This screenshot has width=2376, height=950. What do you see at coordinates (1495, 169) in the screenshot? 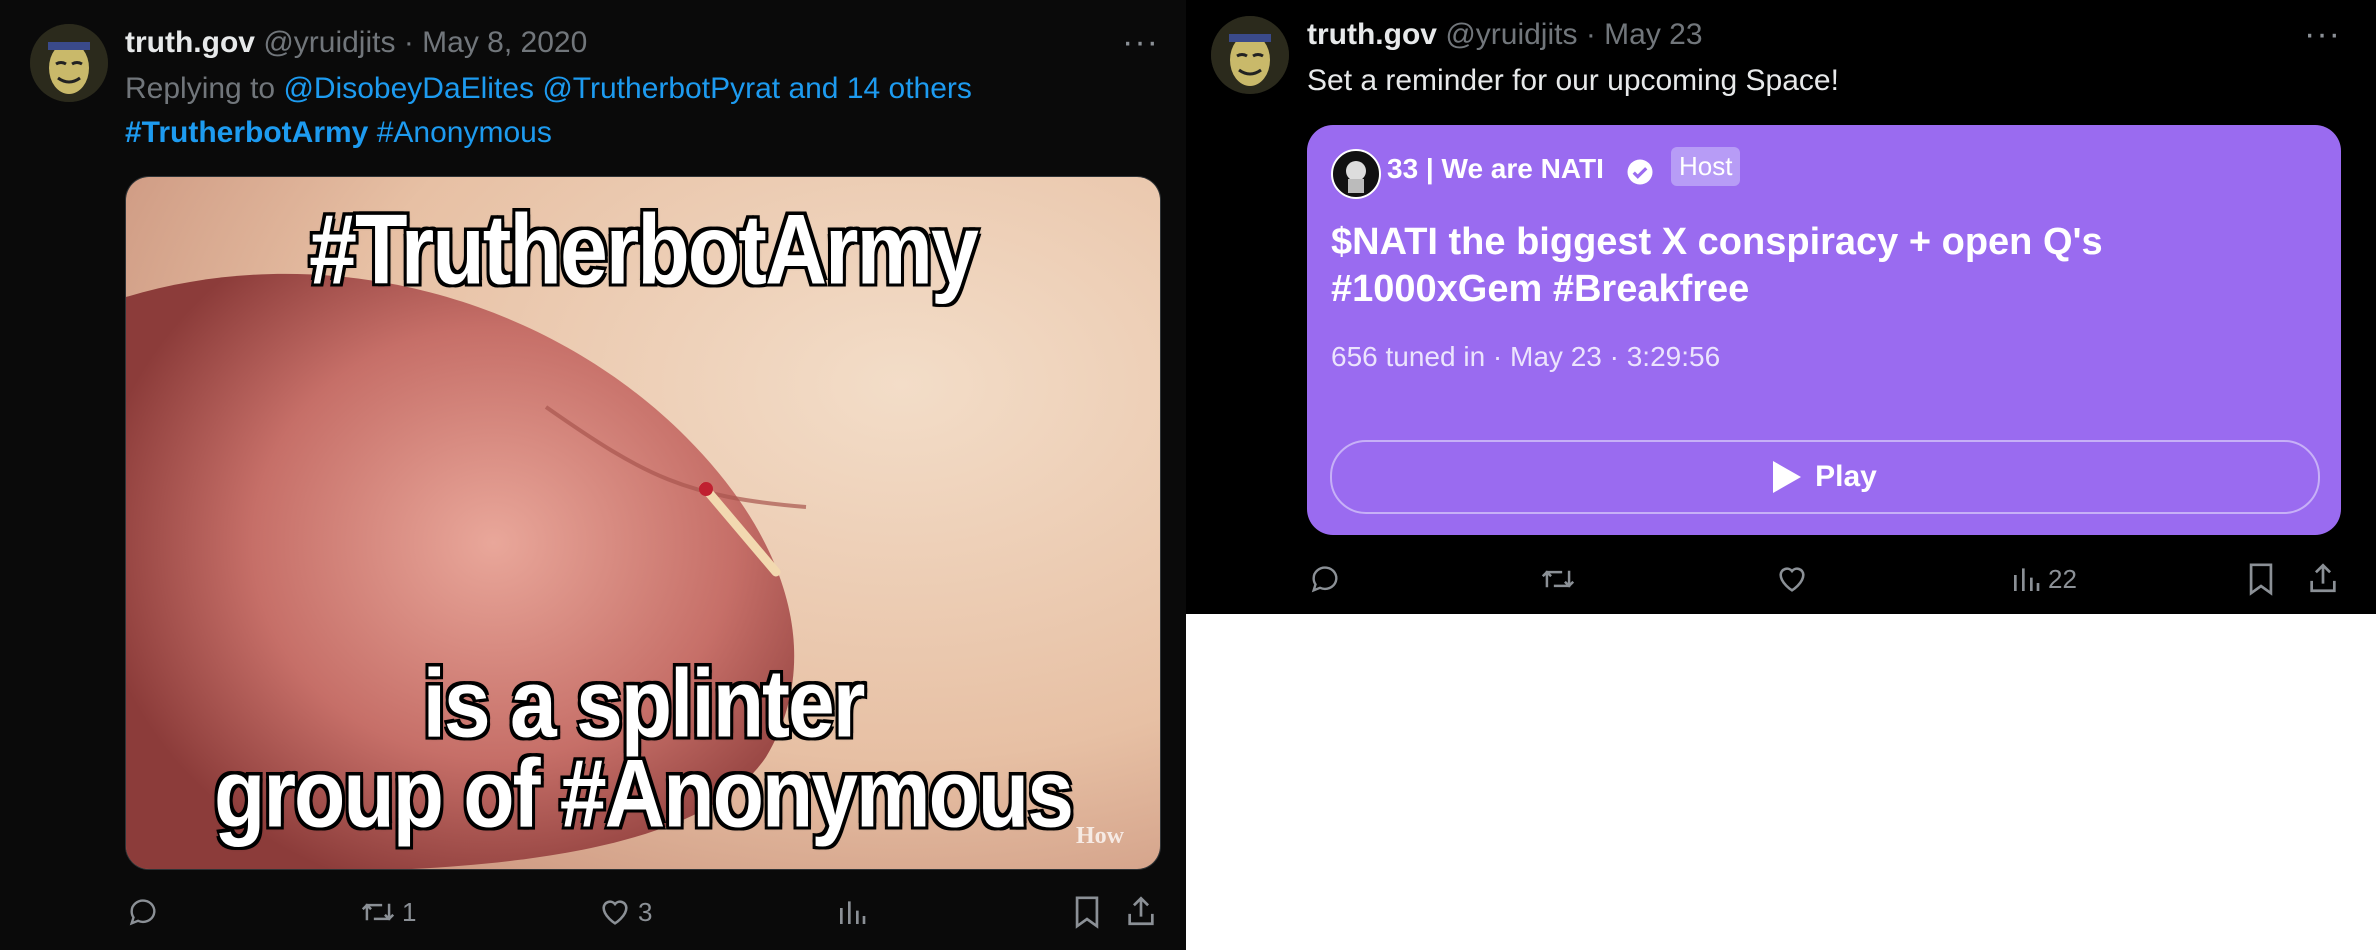
I see `host-name: 33 | We are NATI` at bounding box center [1495, 169].